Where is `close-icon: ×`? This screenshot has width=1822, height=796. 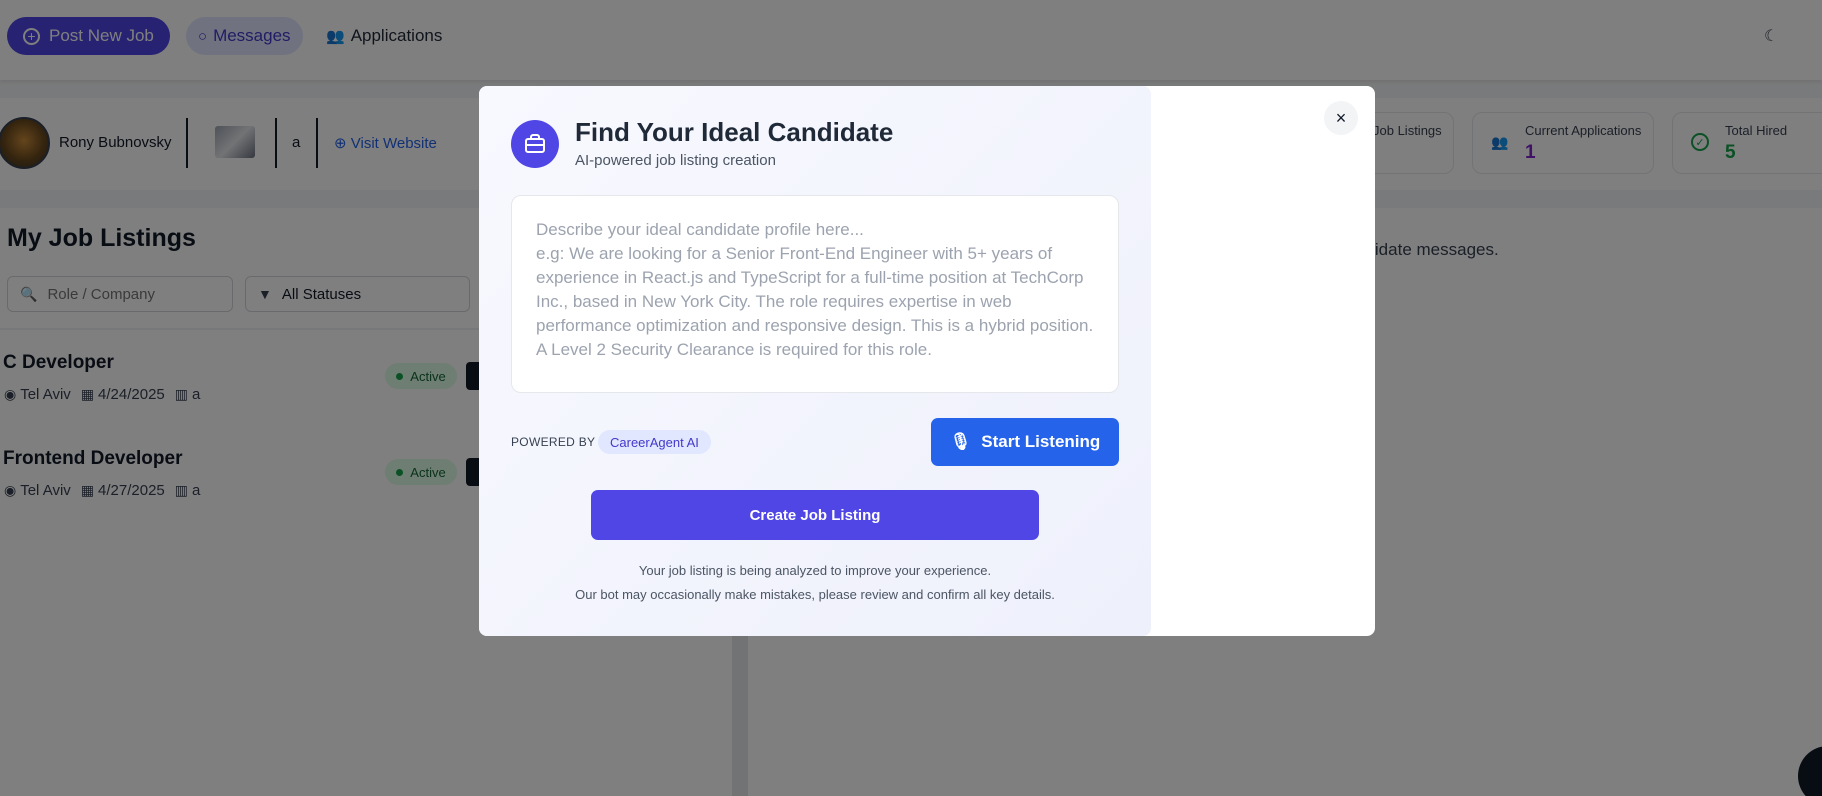 close-icon: × is located at coordinates (1341, 117).